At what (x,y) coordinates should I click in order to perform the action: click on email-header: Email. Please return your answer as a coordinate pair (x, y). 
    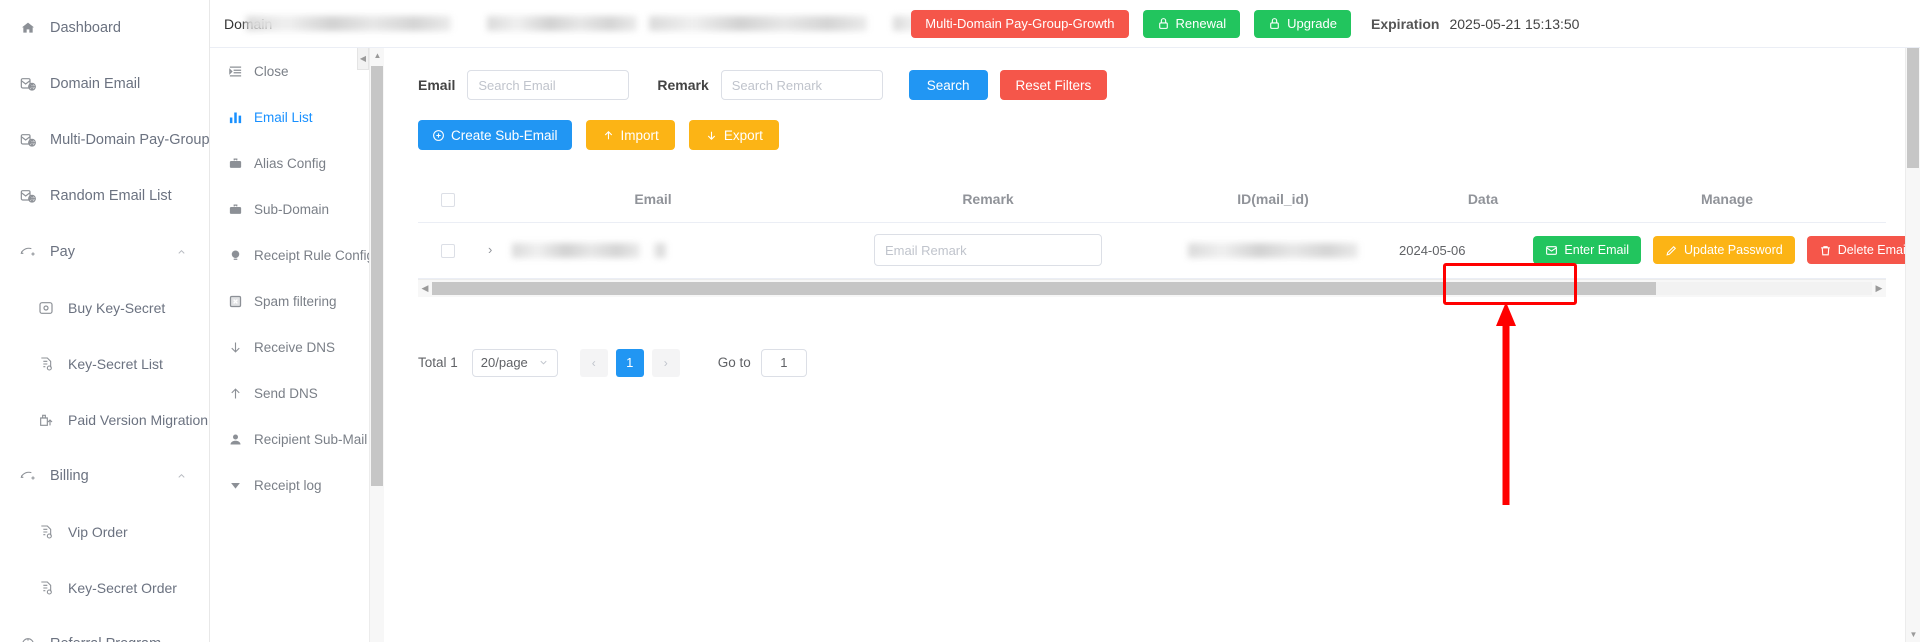
    Looking at the image, I should click on (653, 199).